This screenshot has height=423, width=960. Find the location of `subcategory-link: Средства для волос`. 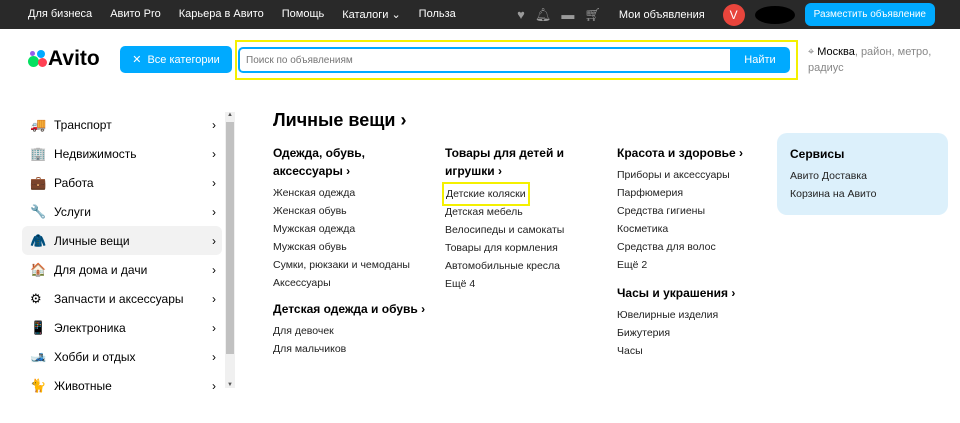

subcategory-link: Средства для волос is located at coordinates (699, 247).